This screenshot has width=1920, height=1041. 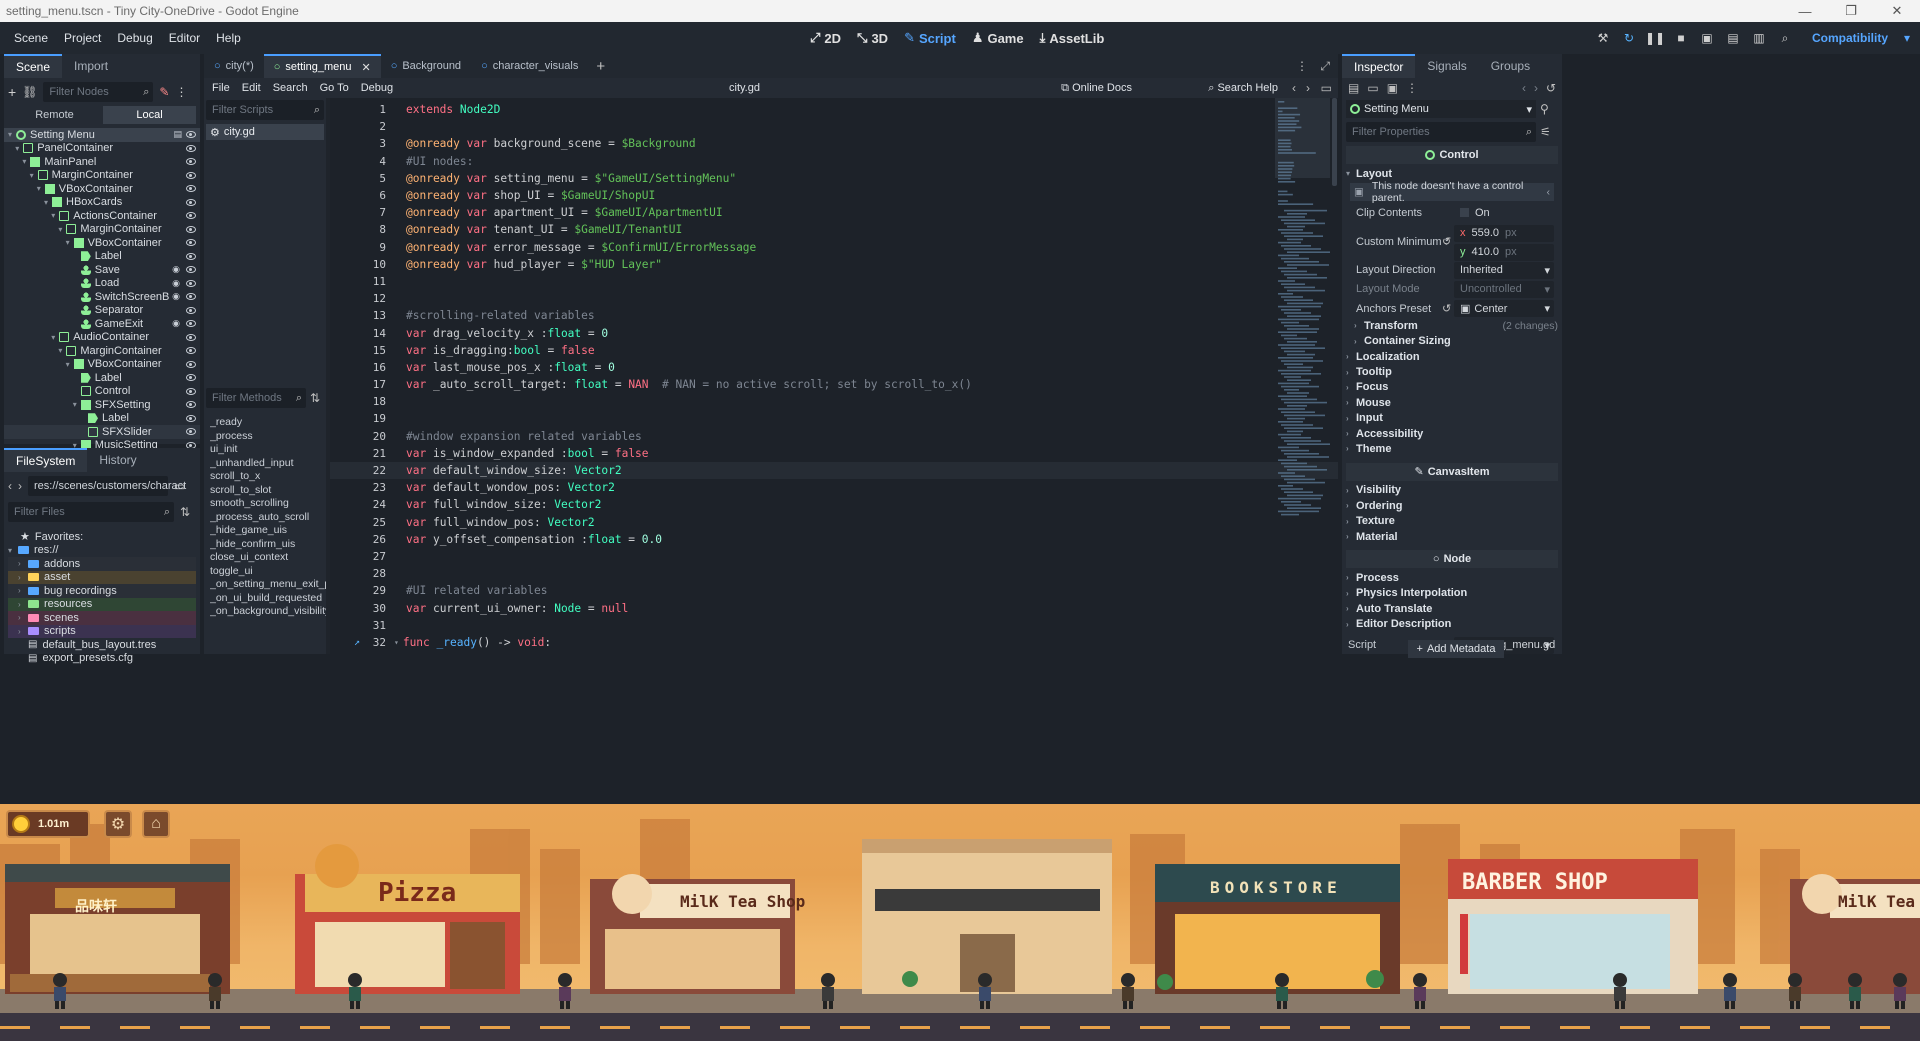 I want to click on scene-tree-node: ▾ ActionsContainer, so click(x=102, y=216).